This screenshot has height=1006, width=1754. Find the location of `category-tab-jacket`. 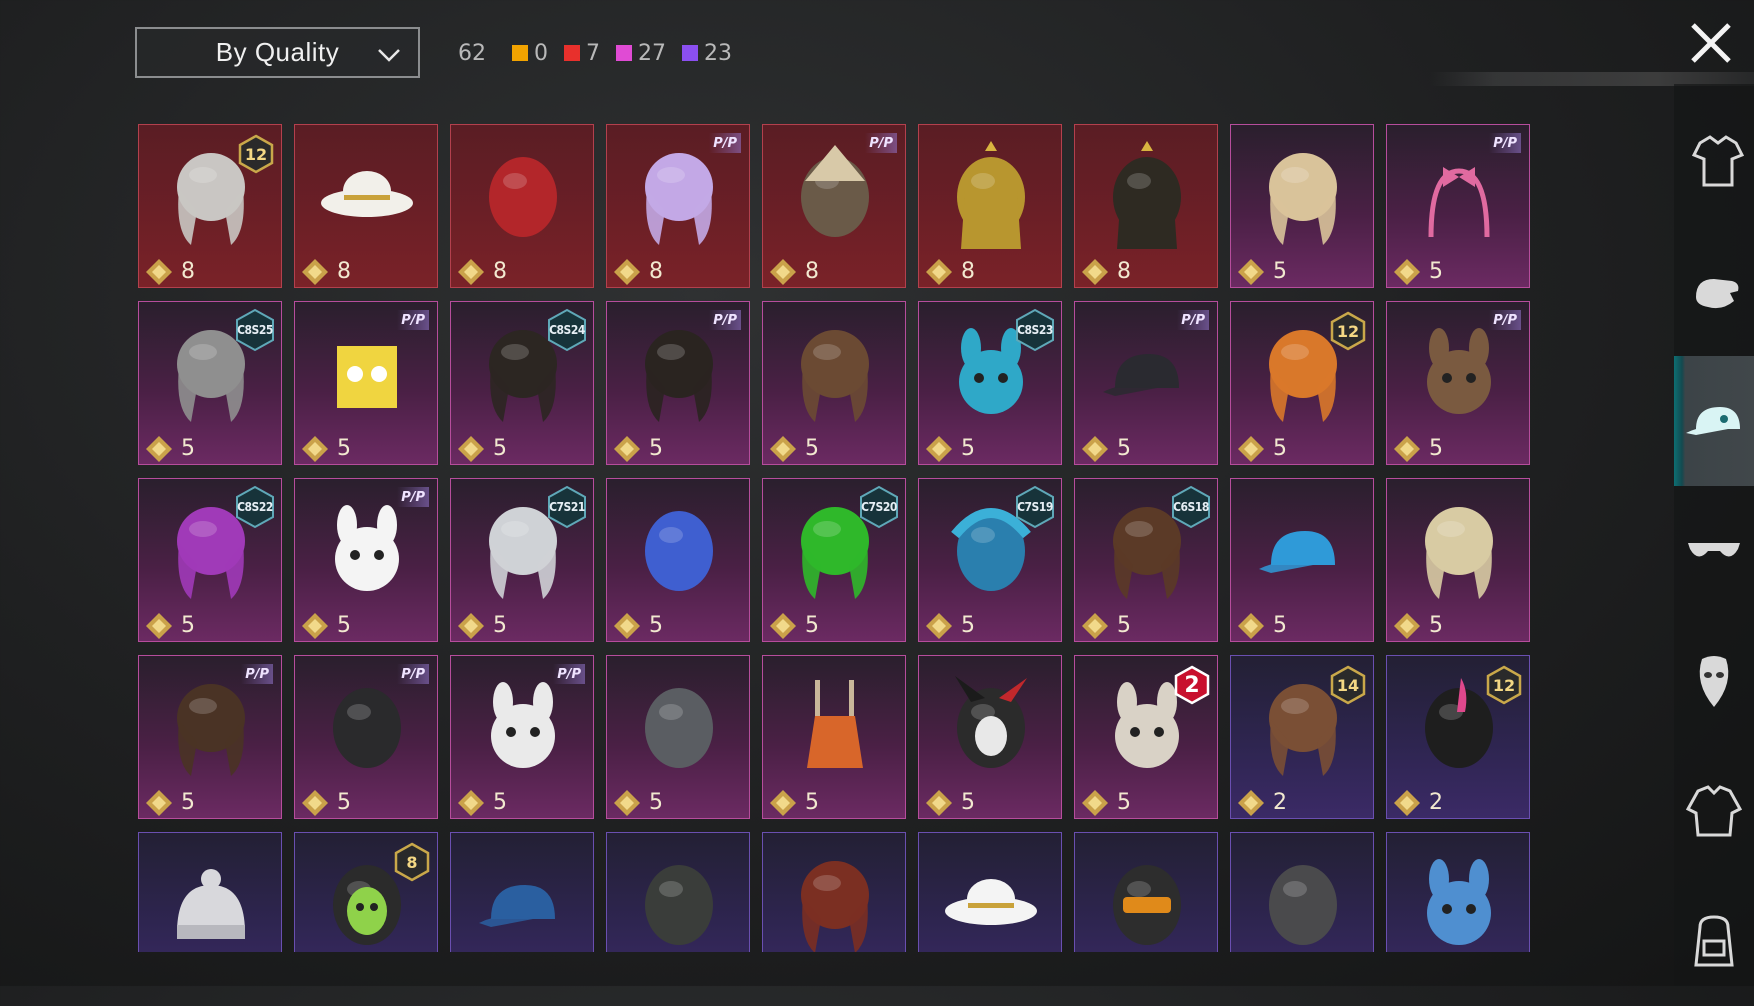

category-tab-jacket is located at coordinates (1714, 811).